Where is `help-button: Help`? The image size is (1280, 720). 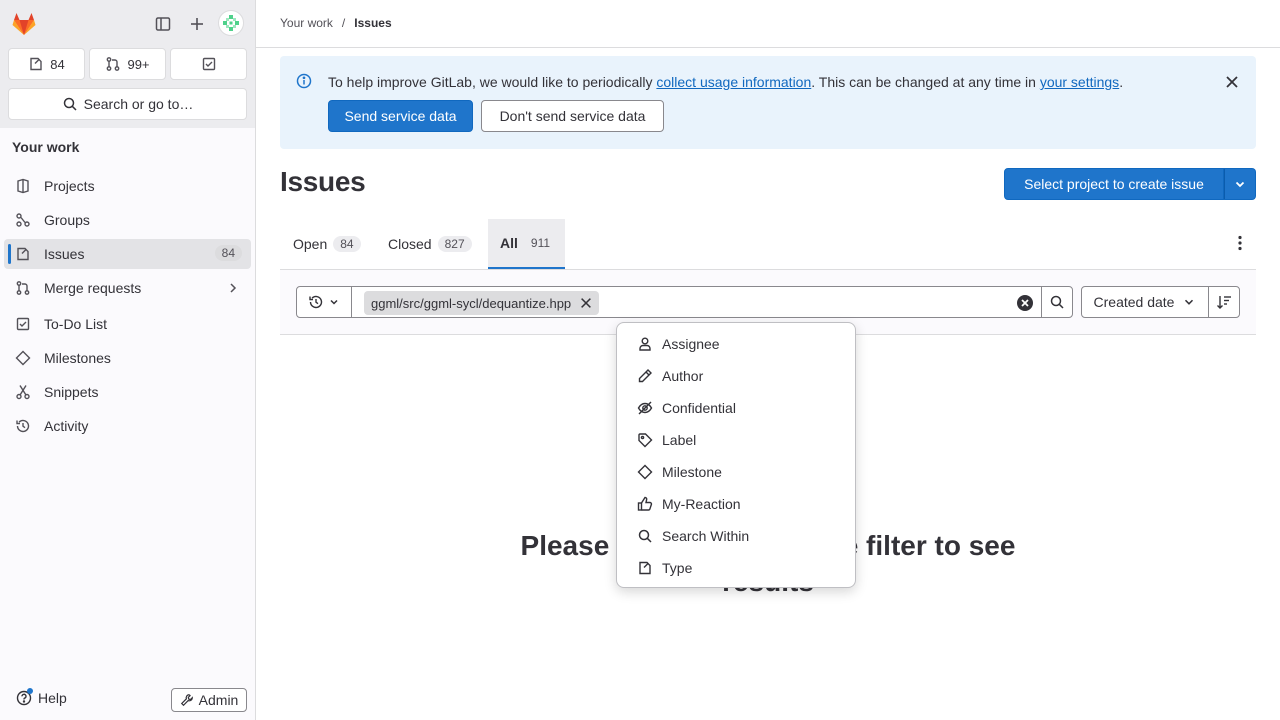 help-button: Help is located at coordinates (41, 697).